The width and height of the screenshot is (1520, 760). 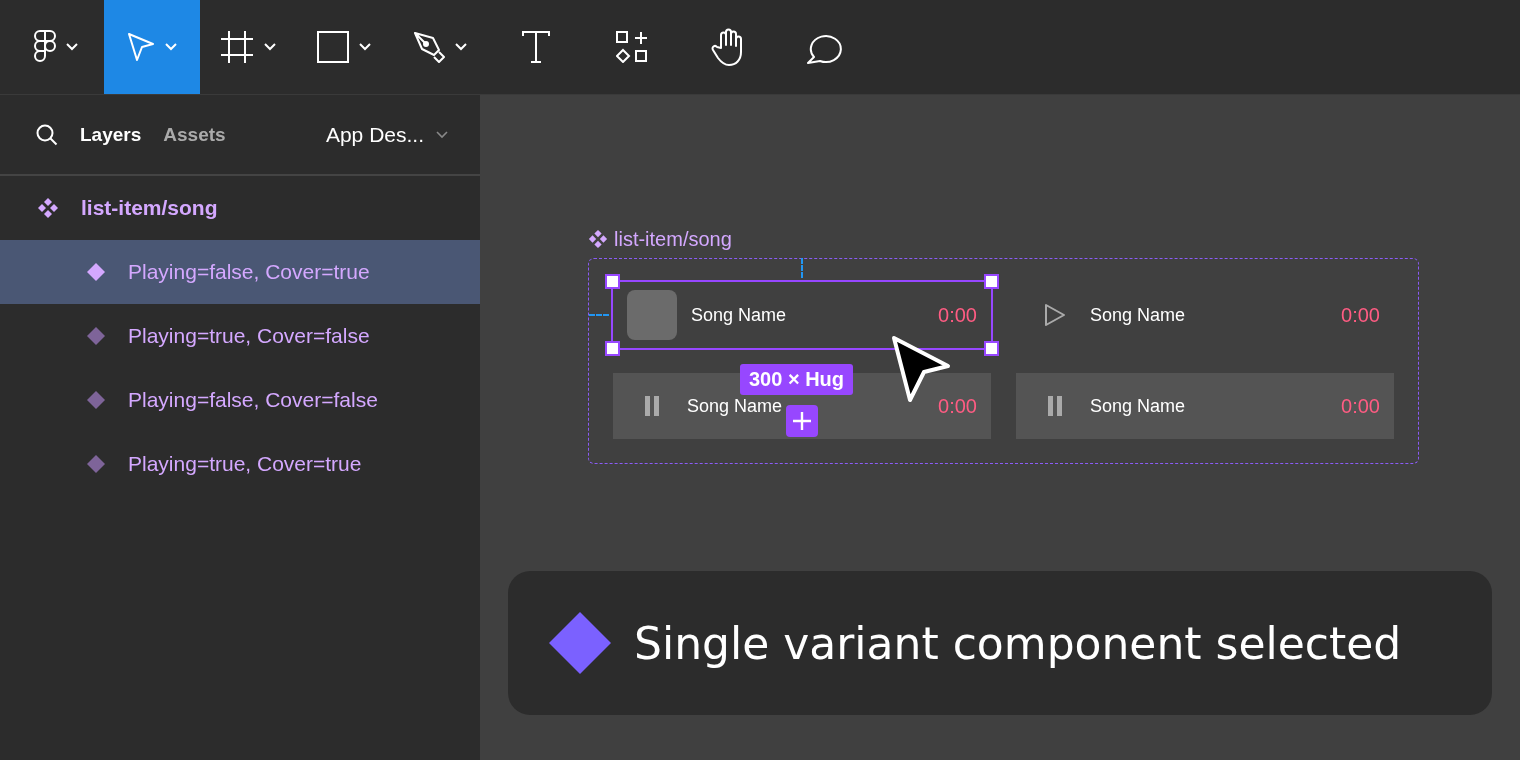 I want to click on layer-row: Playing=false, Cover=true, so click(x=240, y=272).